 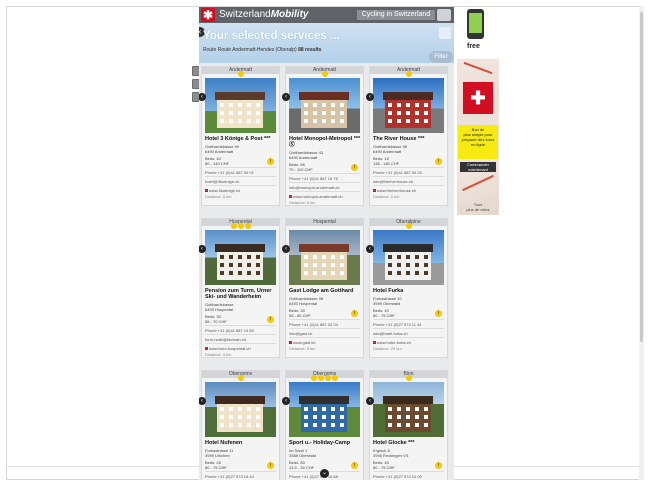 I want to click on website-link: www.turm-hospental.ch, so click(x=240, y=347).